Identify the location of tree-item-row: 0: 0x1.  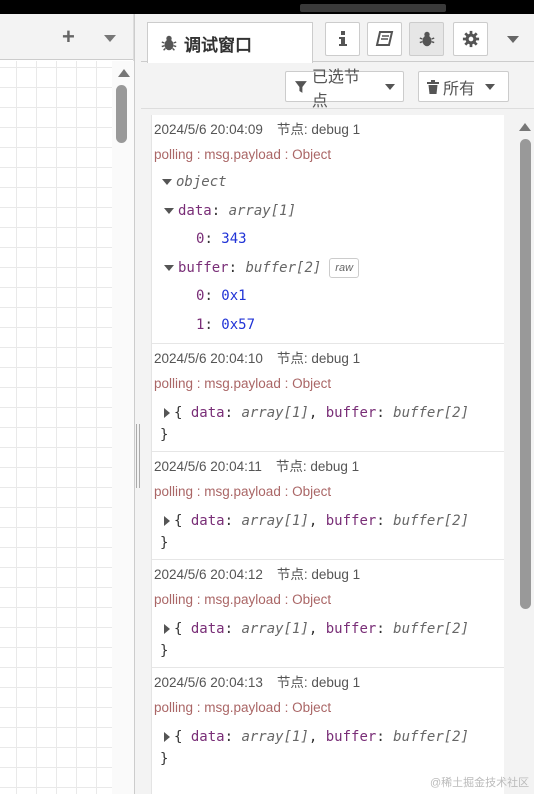
(329, 296).